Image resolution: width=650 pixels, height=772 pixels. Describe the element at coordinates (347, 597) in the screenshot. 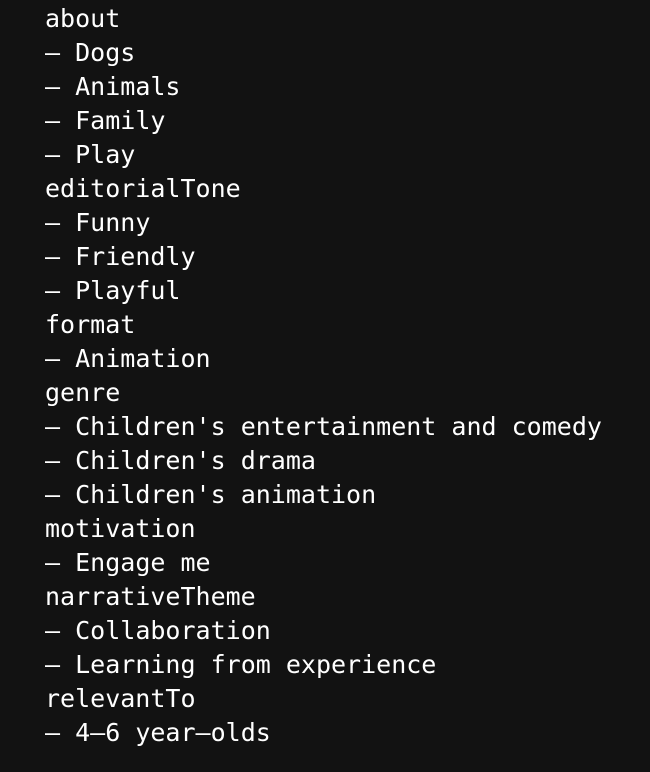

I see `section-key-narrativeTheme: narrativeTheme` at that location.